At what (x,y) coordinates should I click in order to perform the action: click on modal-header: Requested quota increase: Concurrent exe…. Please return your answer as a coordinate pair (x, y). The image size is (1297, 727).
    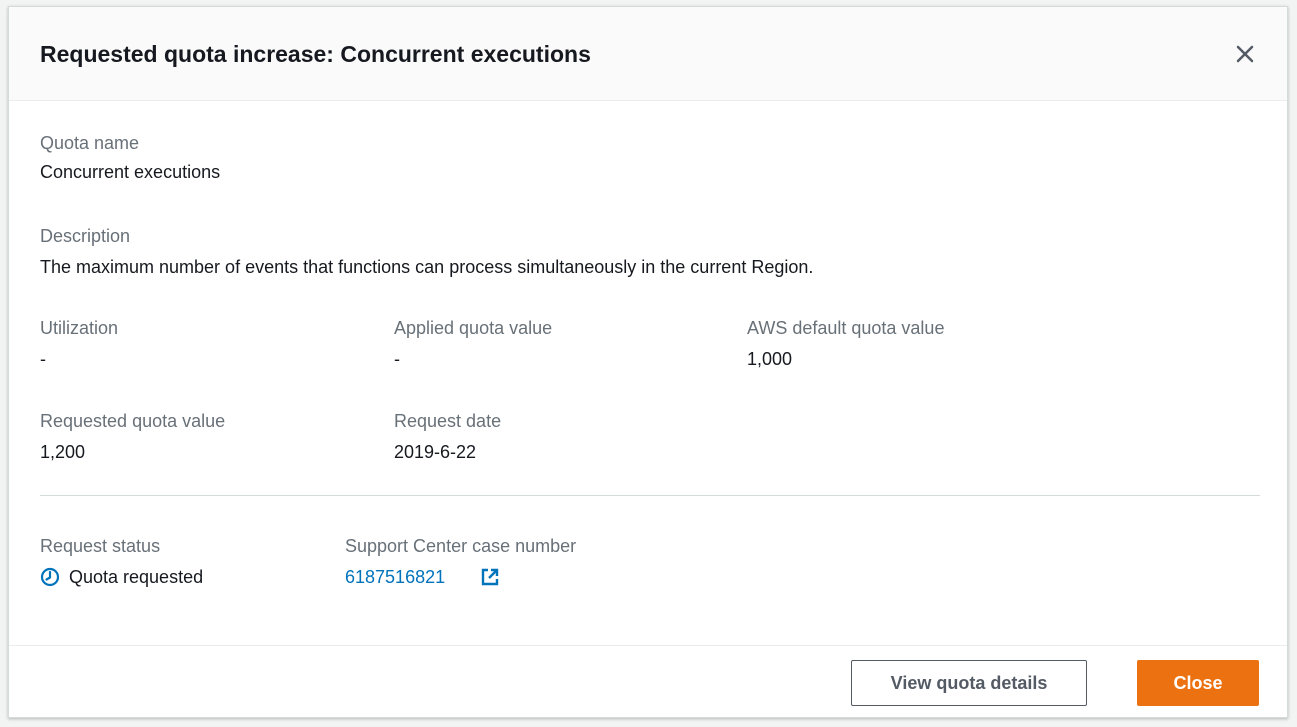
    Looking at the image, I should click on (648, 54).